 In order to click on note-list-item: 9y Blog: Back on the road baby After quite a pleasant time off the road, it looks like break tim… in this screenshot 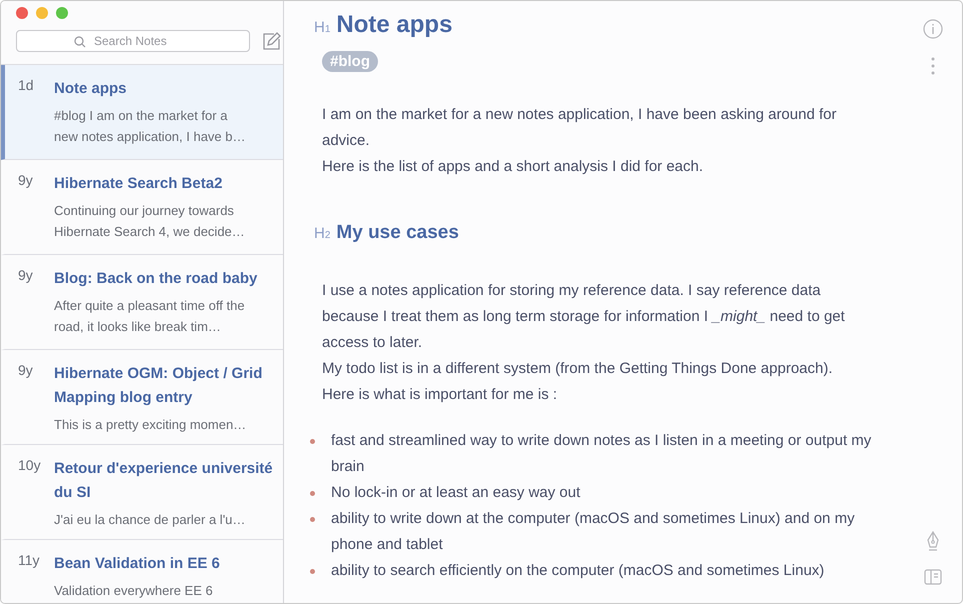, I will do `click(142, 302)`.